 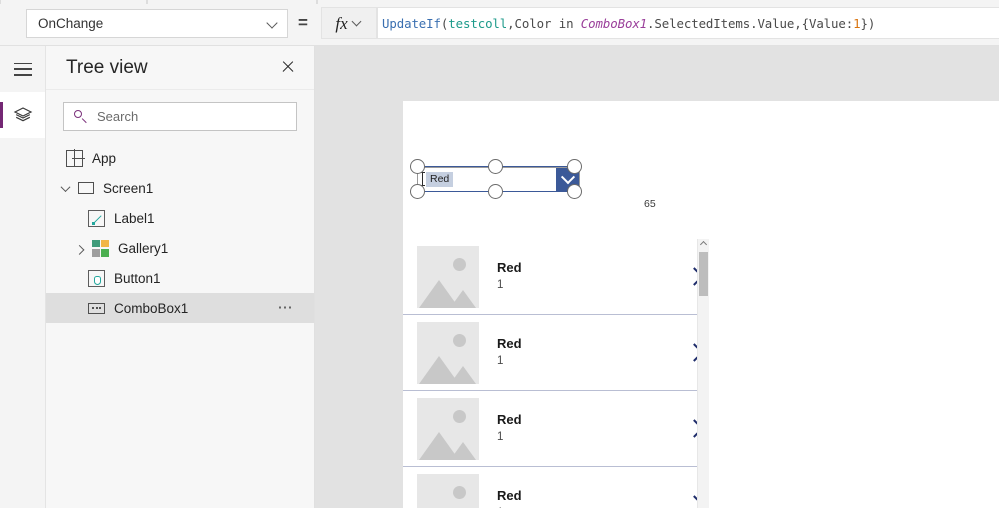 I want to click on tree-item-label: ComboBox1, so click(x=151, y=308).